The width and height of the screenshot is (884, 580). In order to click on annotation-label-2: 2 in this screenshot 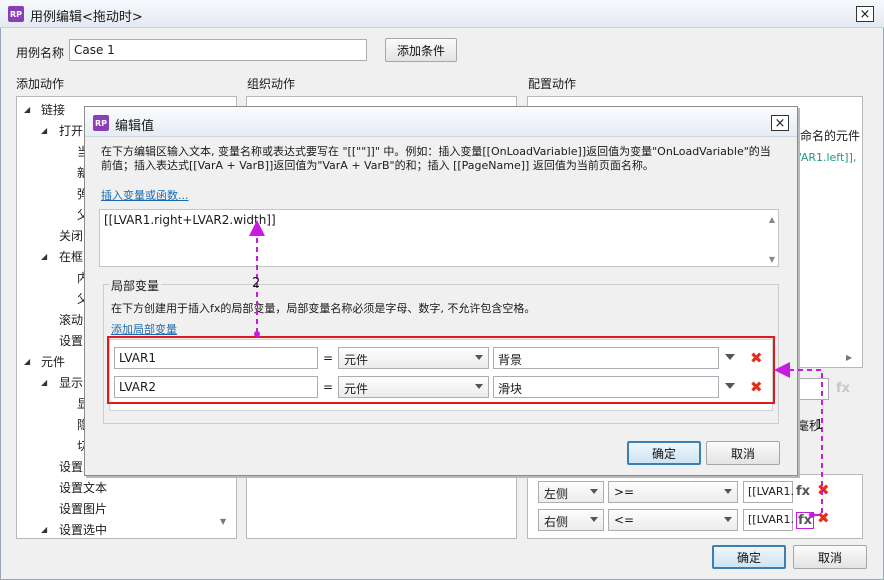, I will do `click(256, 283)`.